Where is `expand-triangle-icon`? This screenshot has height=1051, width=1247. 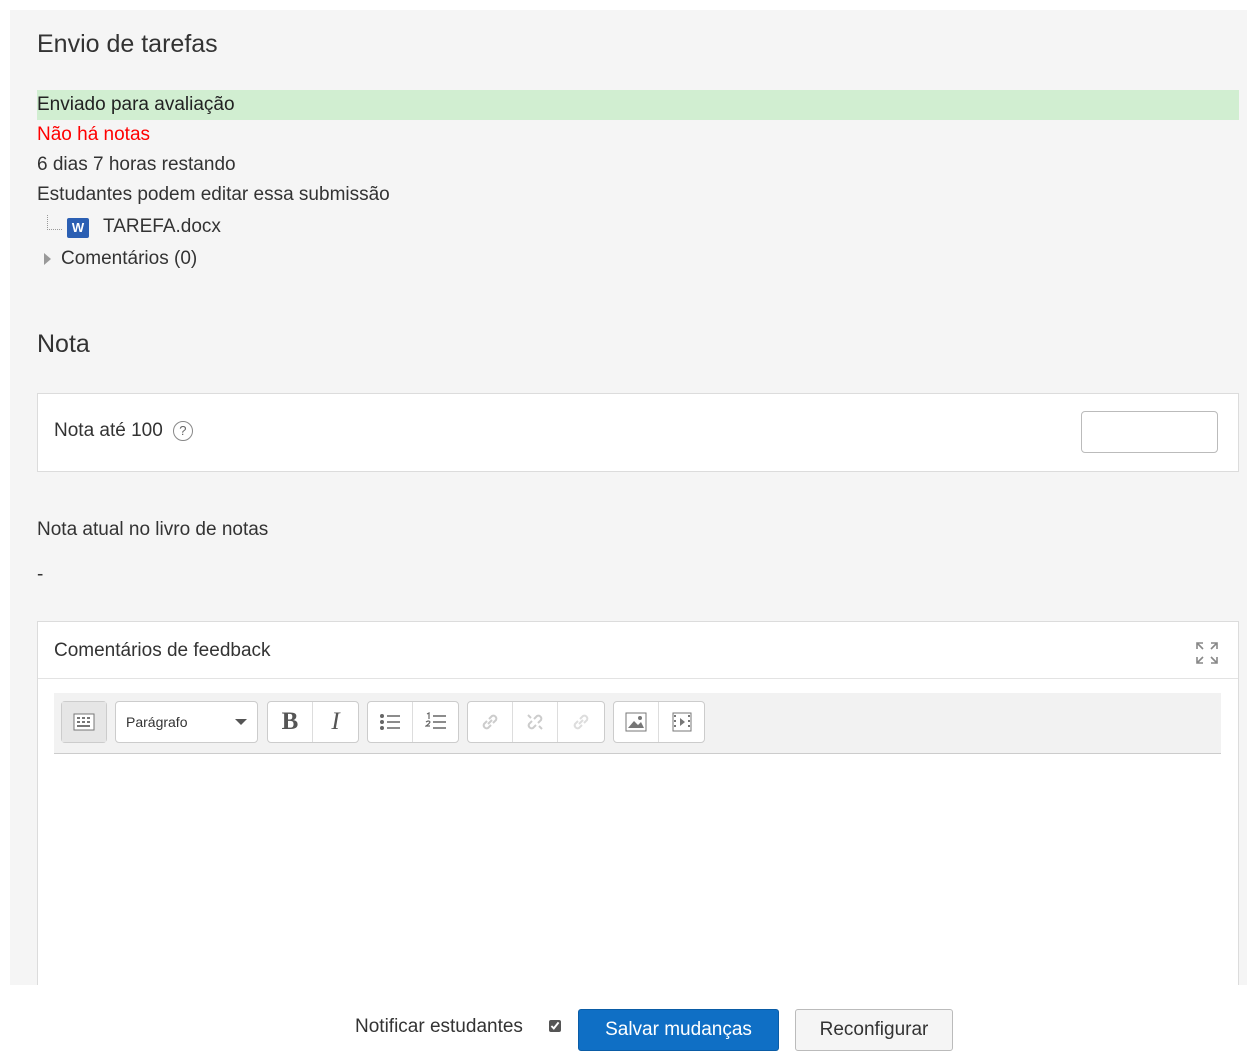 expand-triangle-icon is located at coordinates (47, 258).